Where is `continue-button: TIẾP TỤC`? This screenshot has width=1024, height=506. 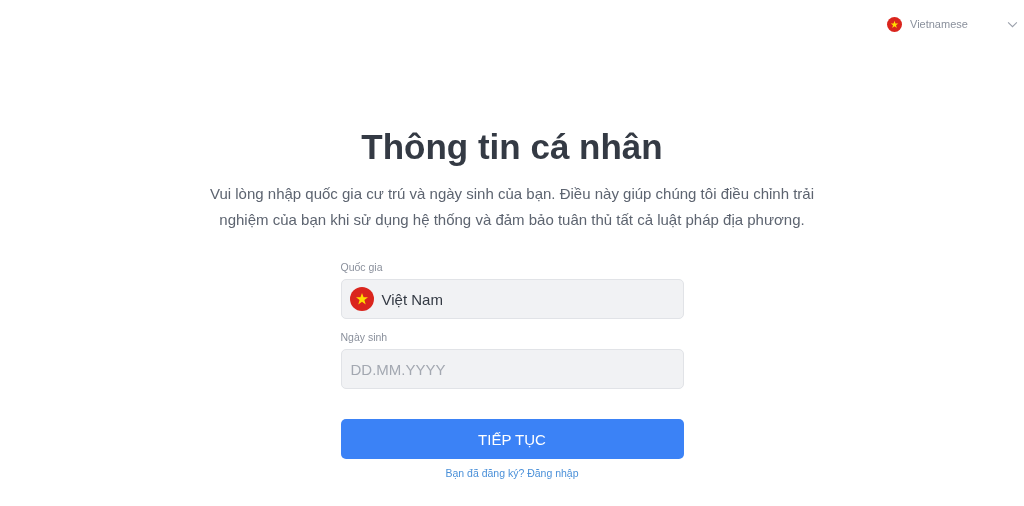
continue-button: TIẾP TỤC is located at coordinates (512, 439).